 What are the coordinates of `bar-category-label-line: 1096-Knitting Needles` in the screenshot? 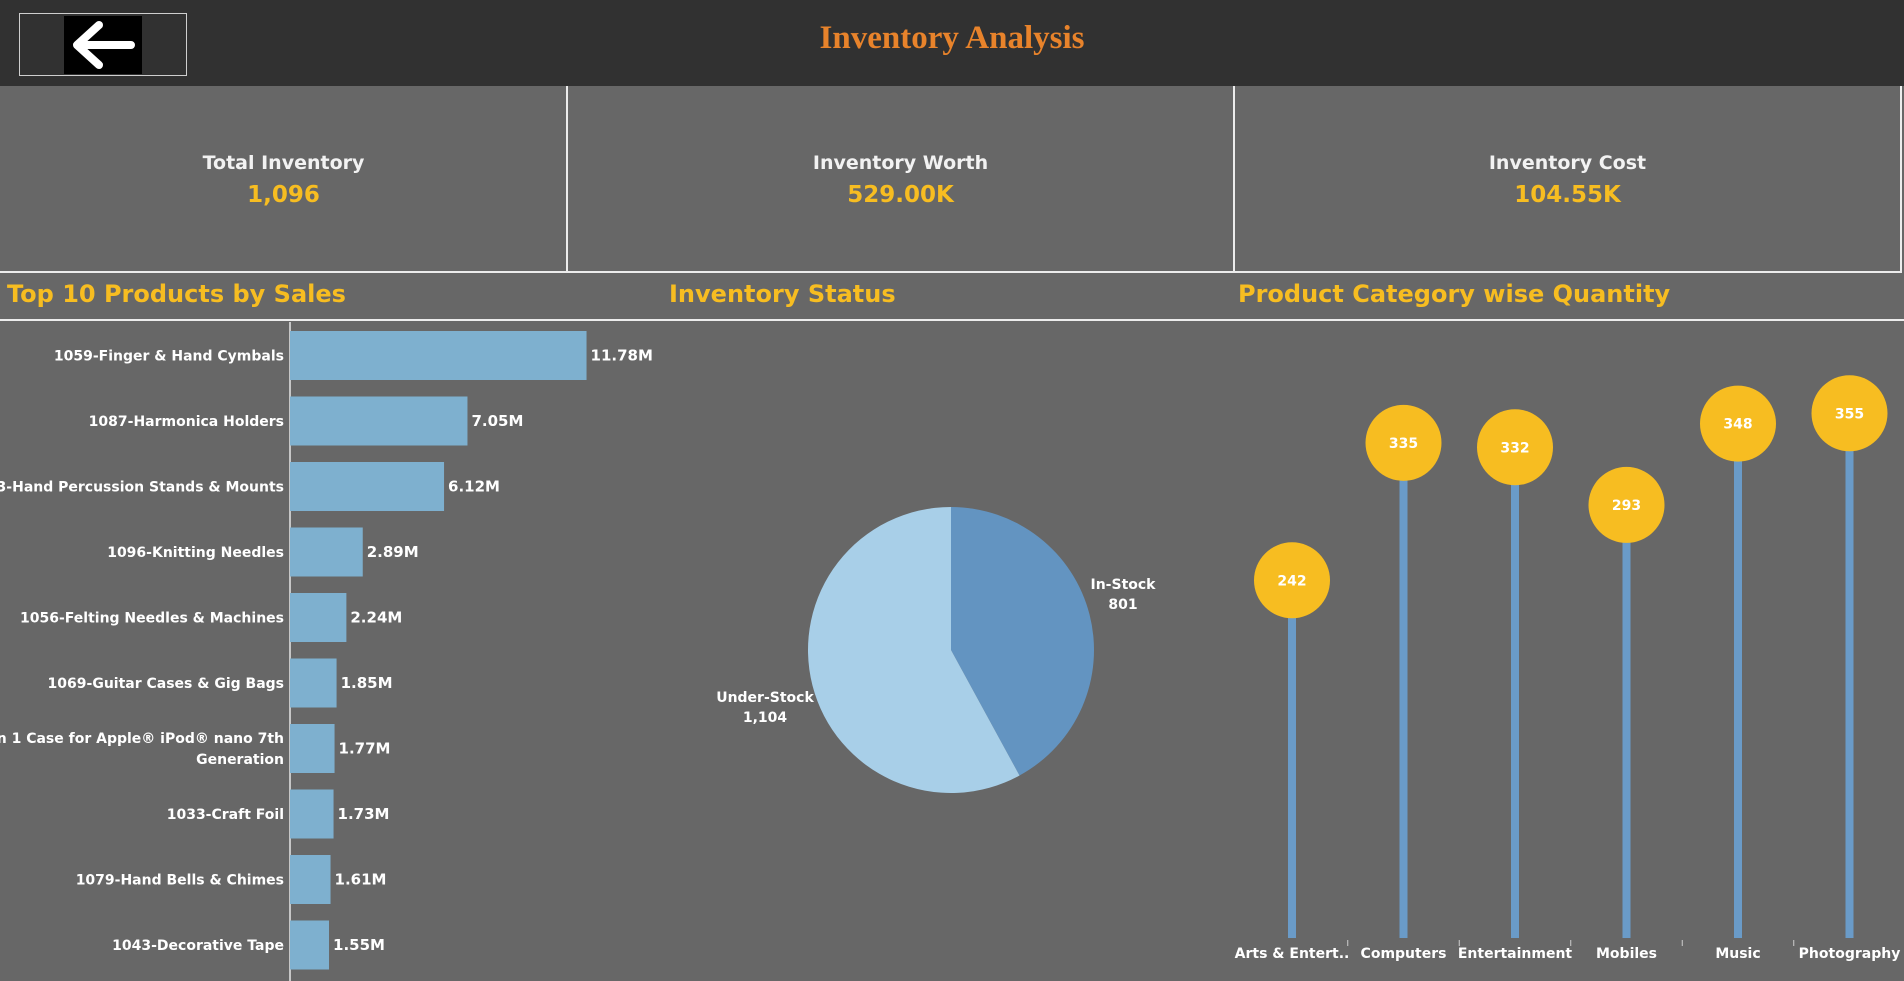 It's located at (195, 553).